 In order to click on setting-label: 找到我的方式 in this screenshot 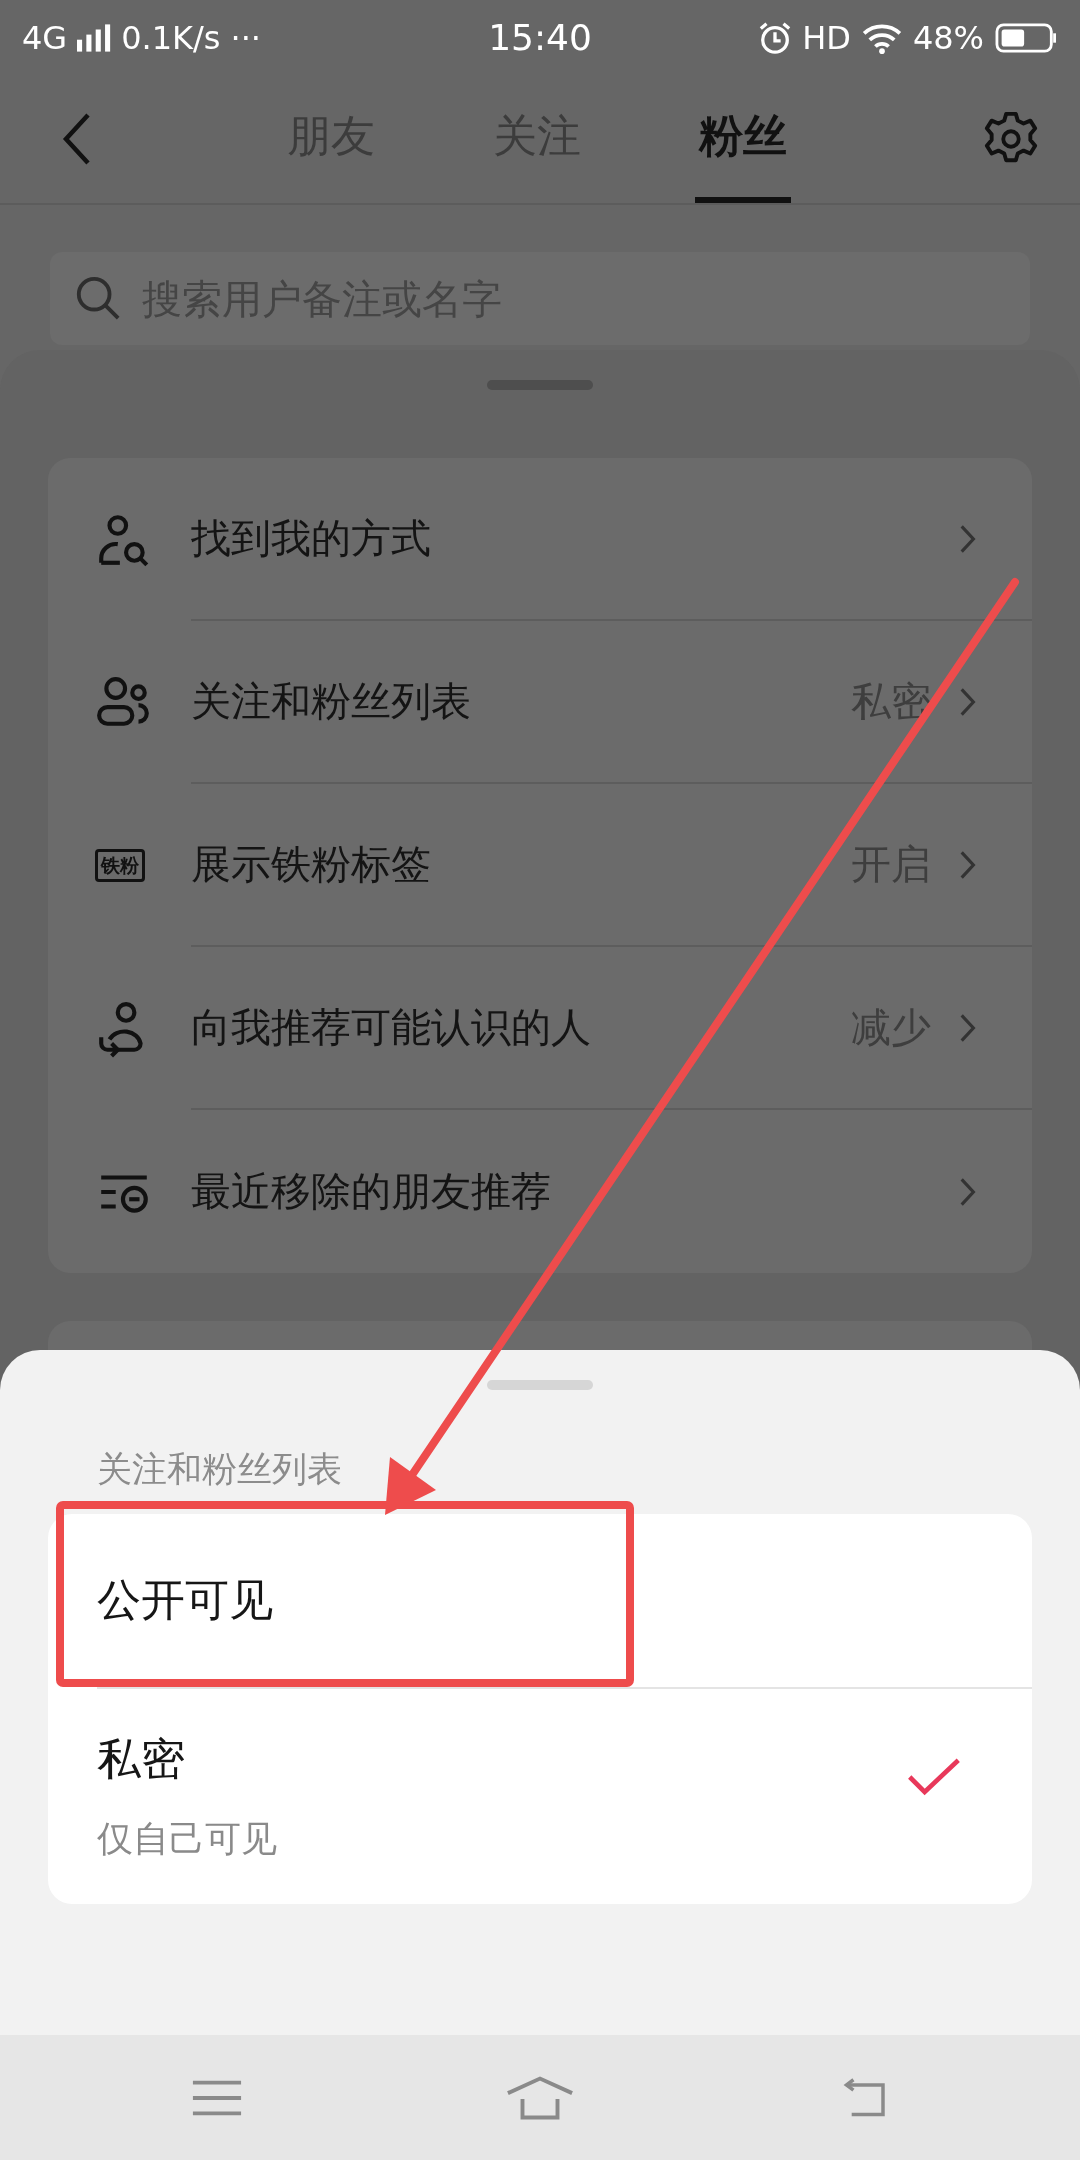, I will do `click(311, 538)`.